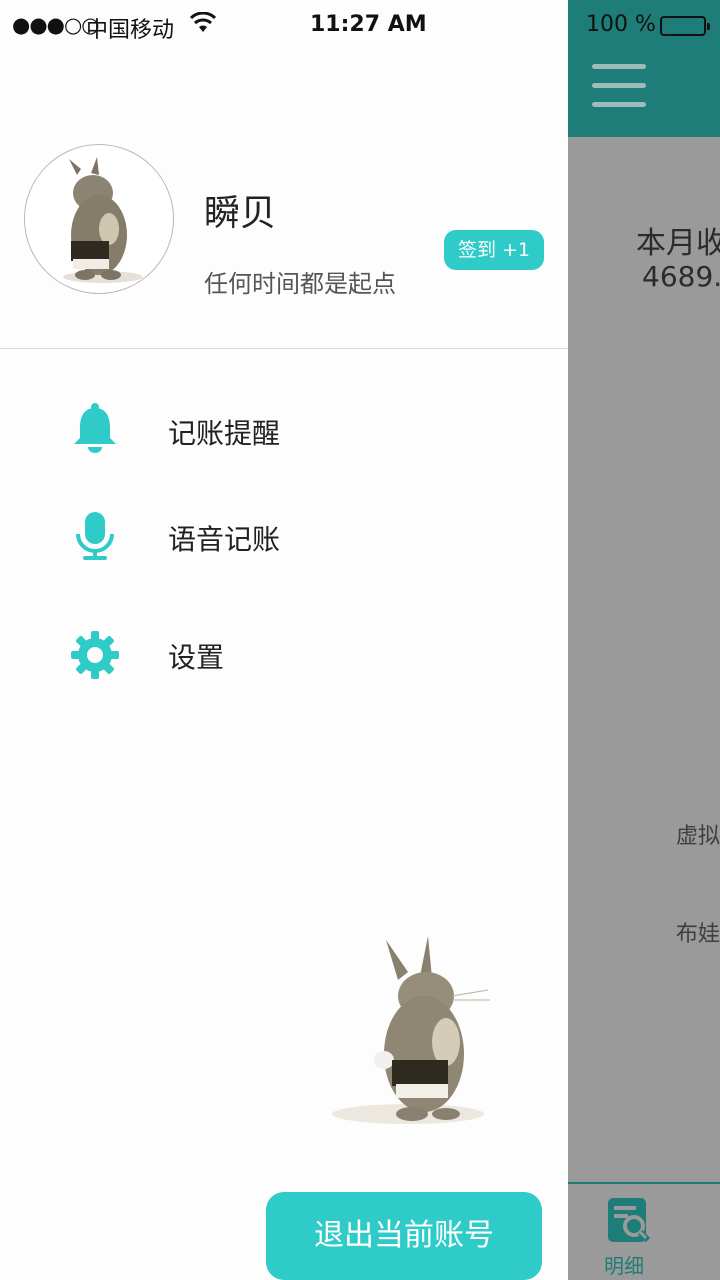 The image size is (720, 1280). What do you see at coordinates (95, 535) in the screenshot?
I see `microphone-icon` at bounding box center [95, 535].